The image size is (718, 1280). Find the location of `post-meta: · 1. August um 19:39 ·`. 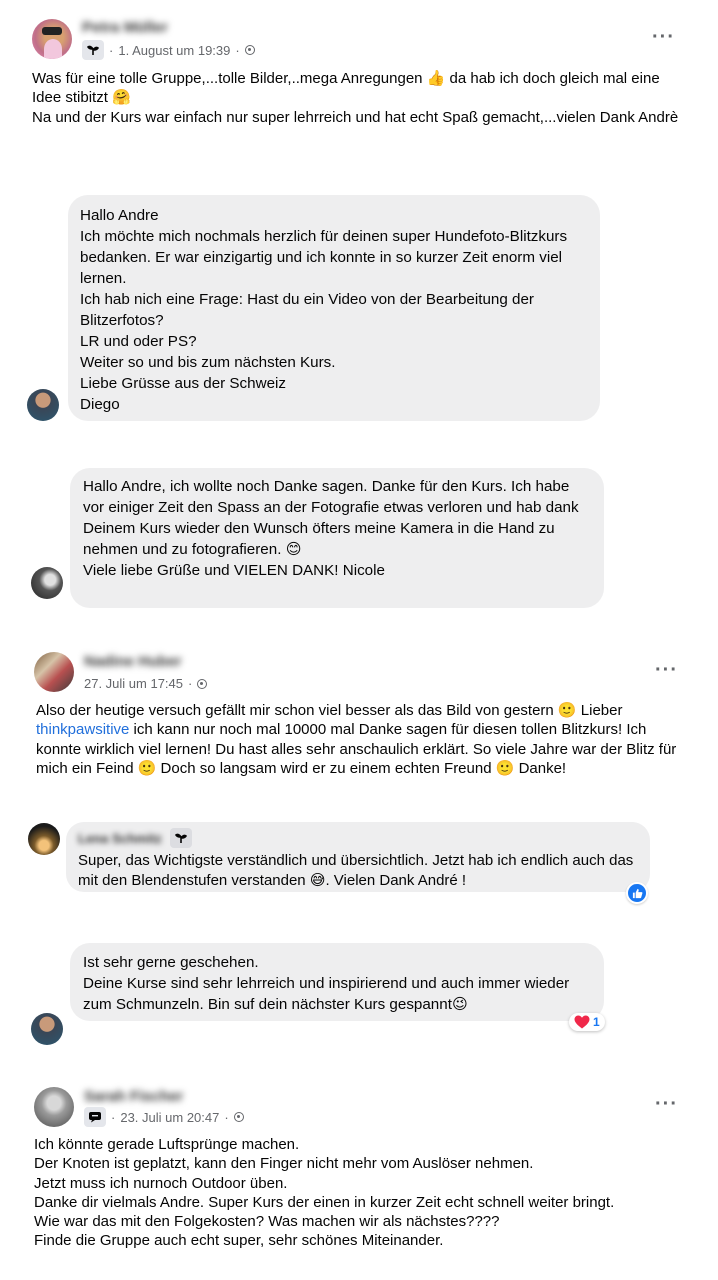

post-meta: · 1. August um 19:39 · is located at coordinates (168, 50).